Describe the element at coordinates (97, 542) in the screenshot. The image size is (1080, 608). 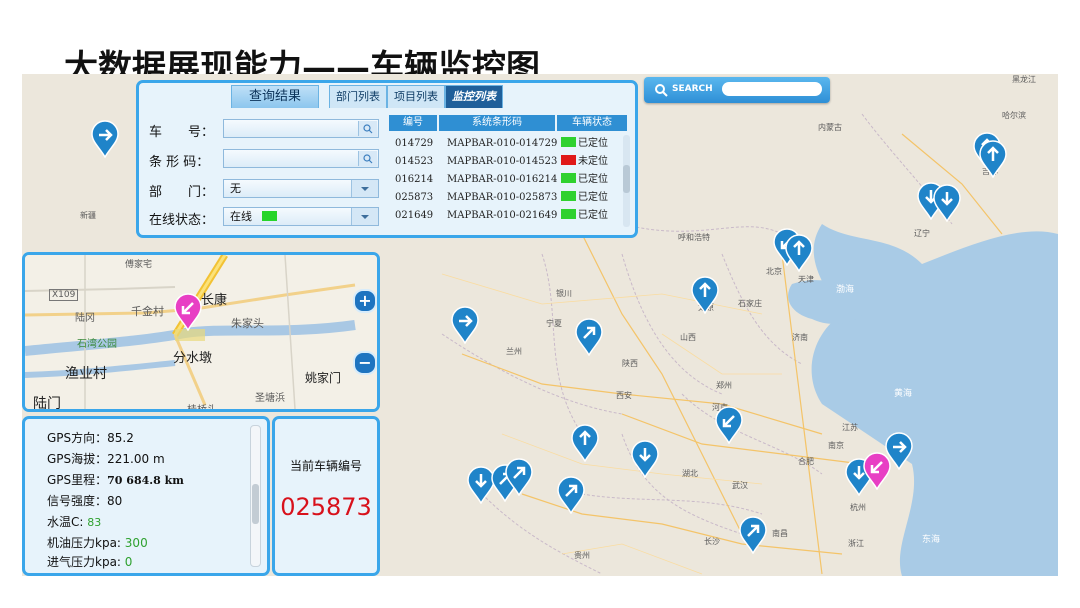
I see `info-line-oil-pressure: 机油压力kpa: 300` at that location.